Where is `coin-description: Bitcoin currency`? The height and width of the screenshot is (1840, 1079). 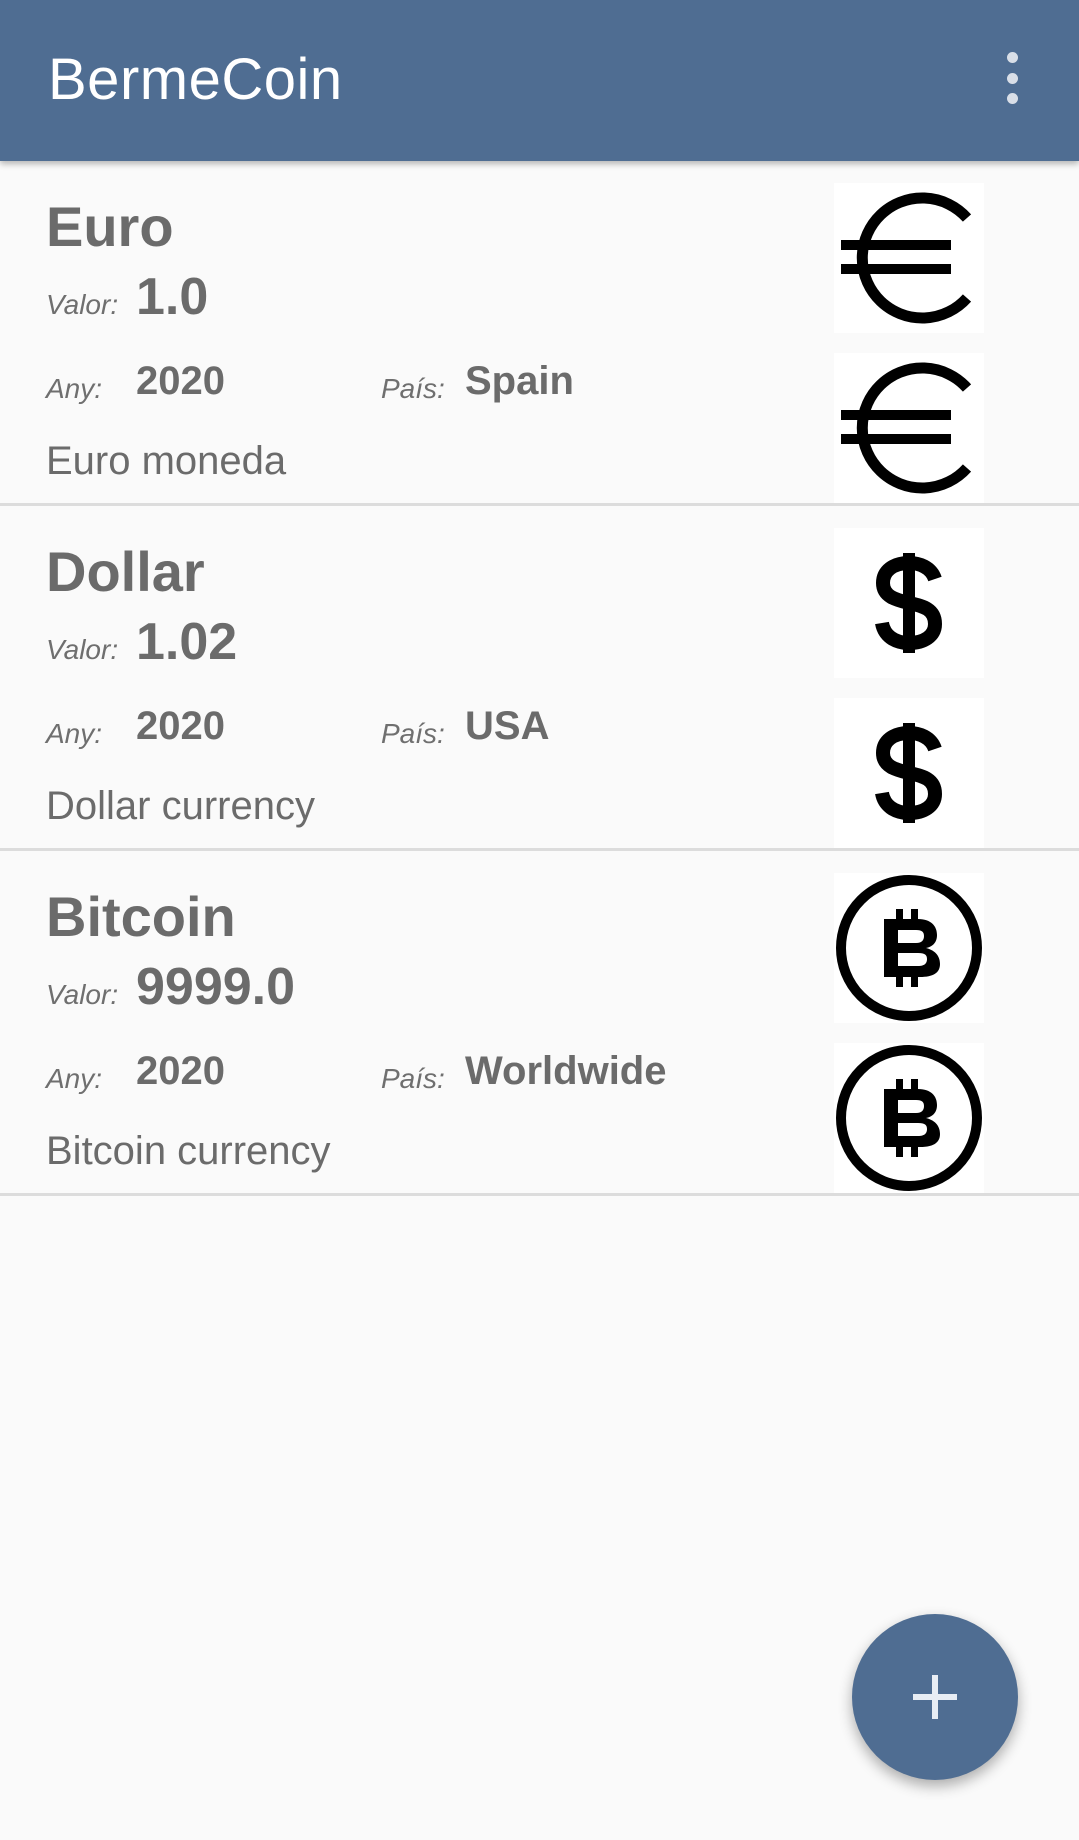 coin-description: Bitcoin currency is located at coordinates (188, 1151).